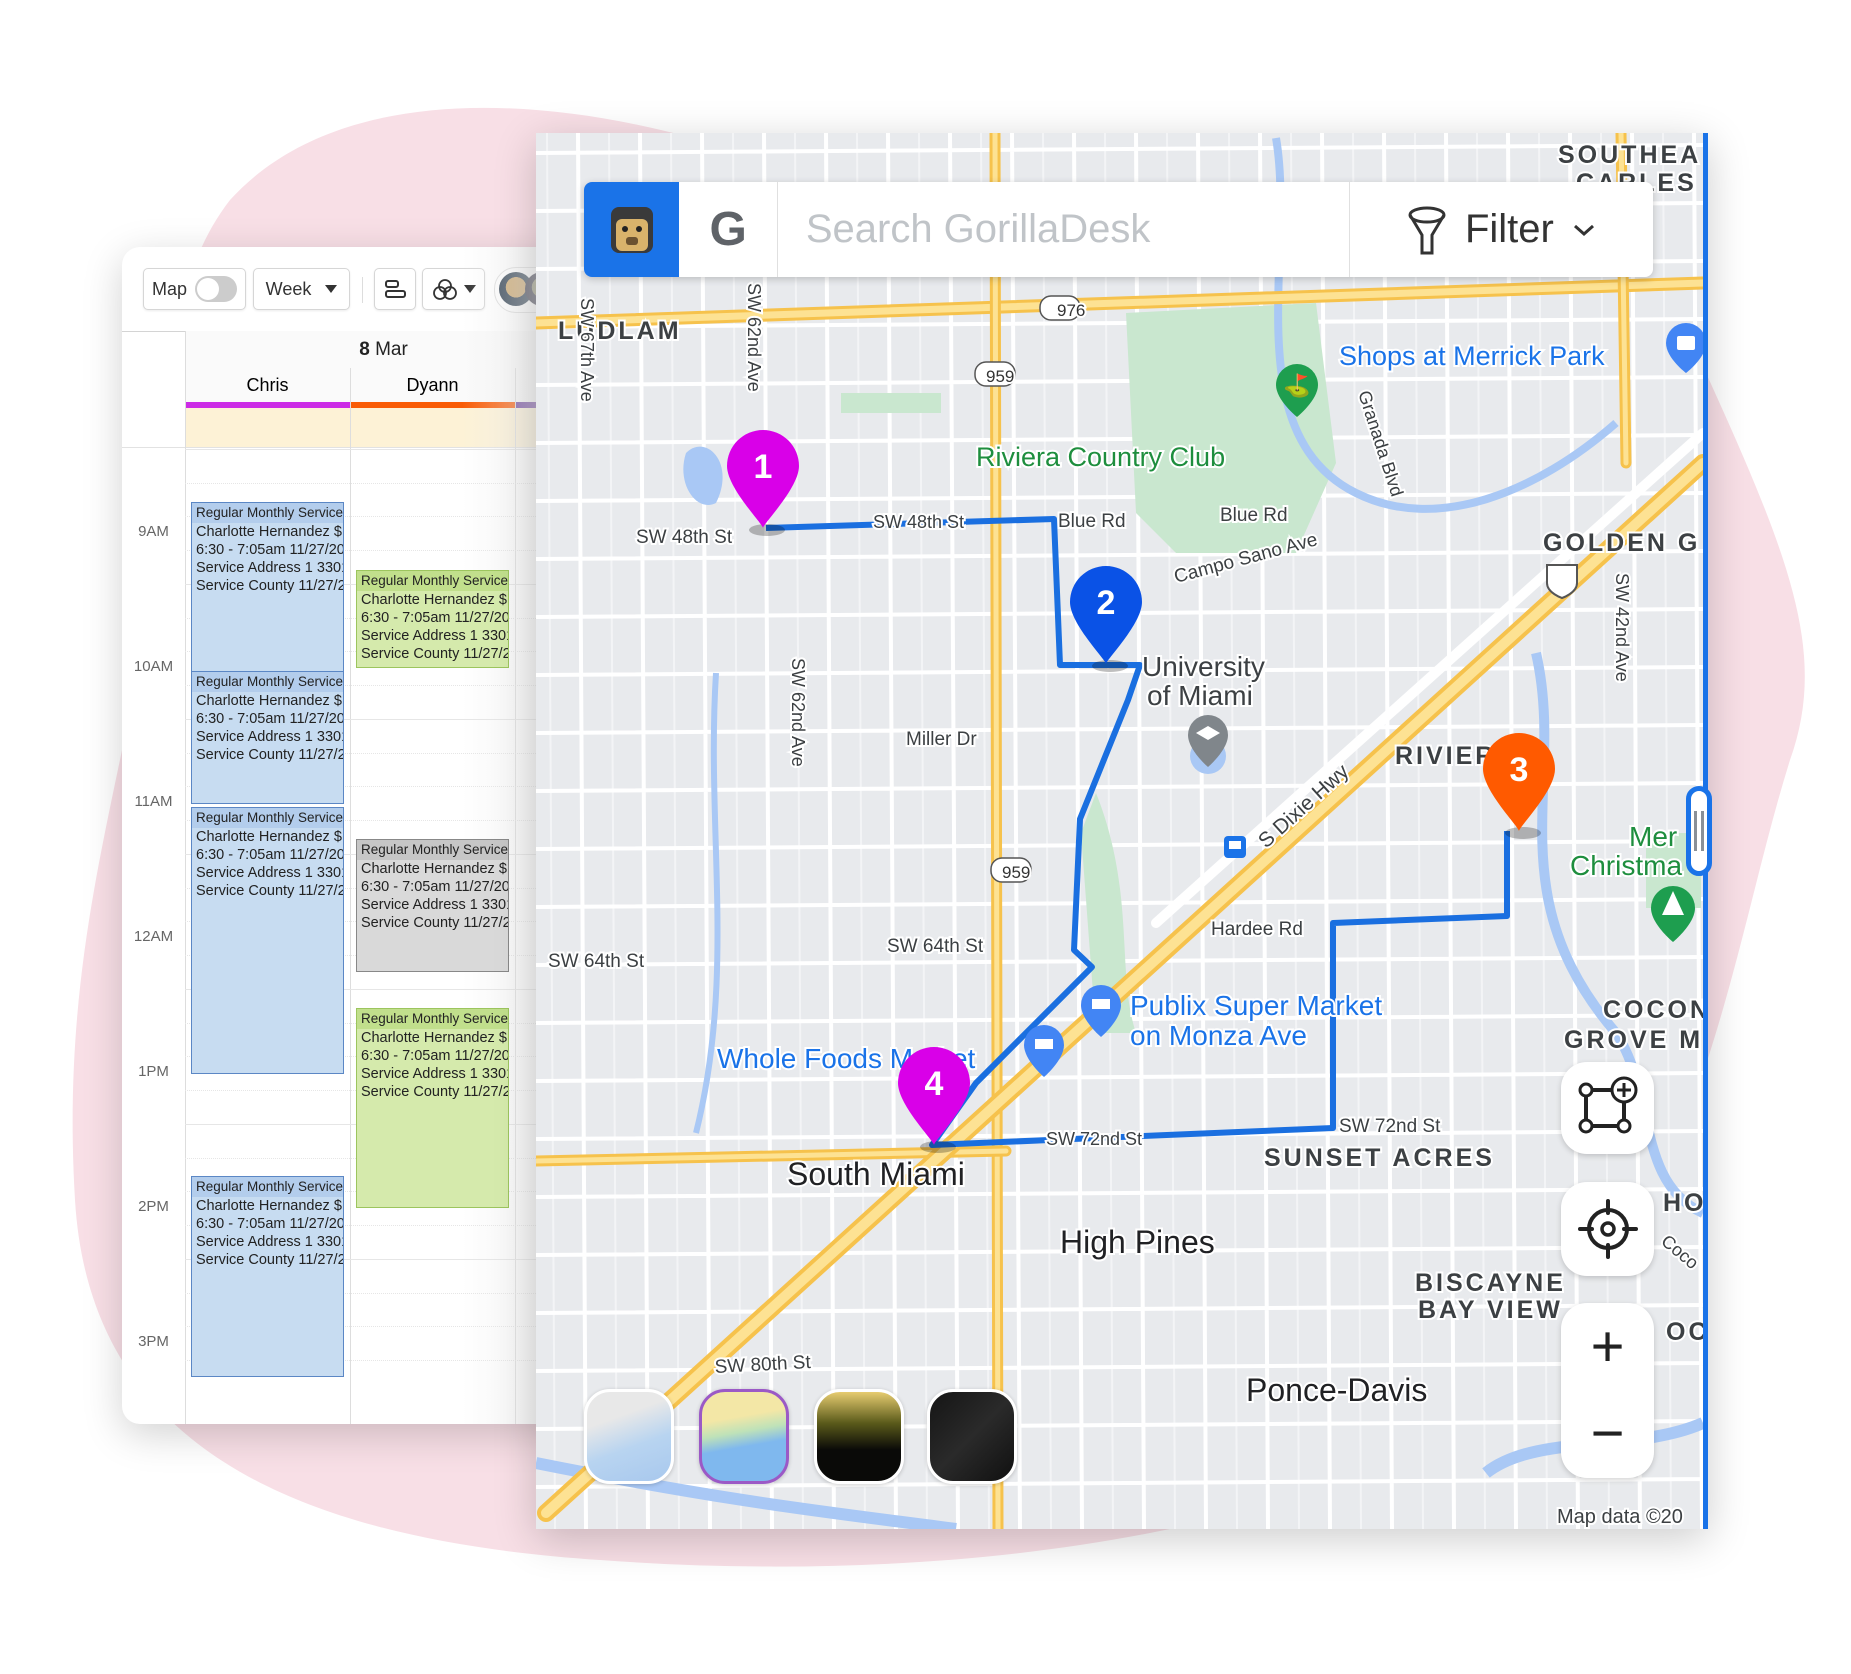  I want to click on map-toggle-label: Map, so click(169, 288).